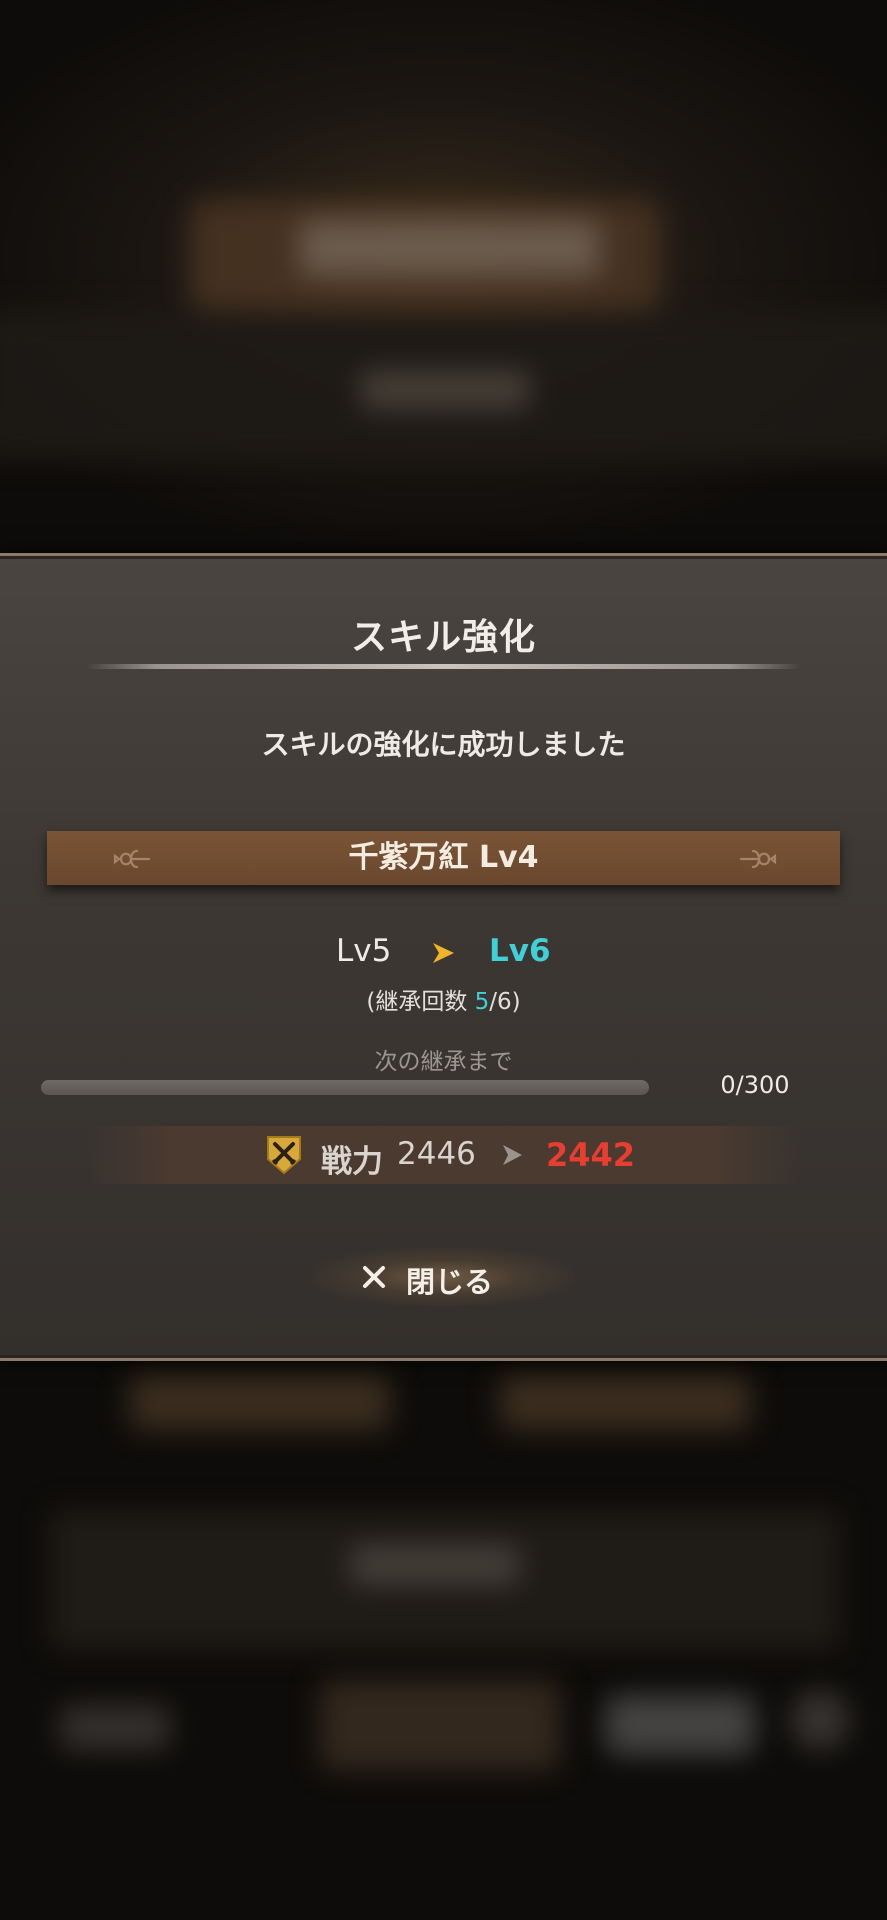 The width and height of the screenshot is (887, 1920). Describe the element at coordinates (450, 248) in the screenshot. I see `background-title-blur` at that location.